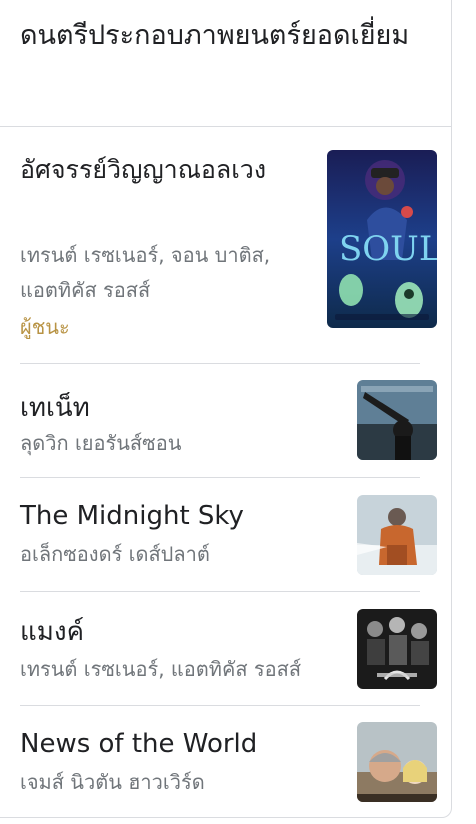 This screenshot has height=824, width=476. What do you see at coordinates (180, 744) in the screenshot?
I see `nominee-title: News of the World` at bounding box center [180, 744].